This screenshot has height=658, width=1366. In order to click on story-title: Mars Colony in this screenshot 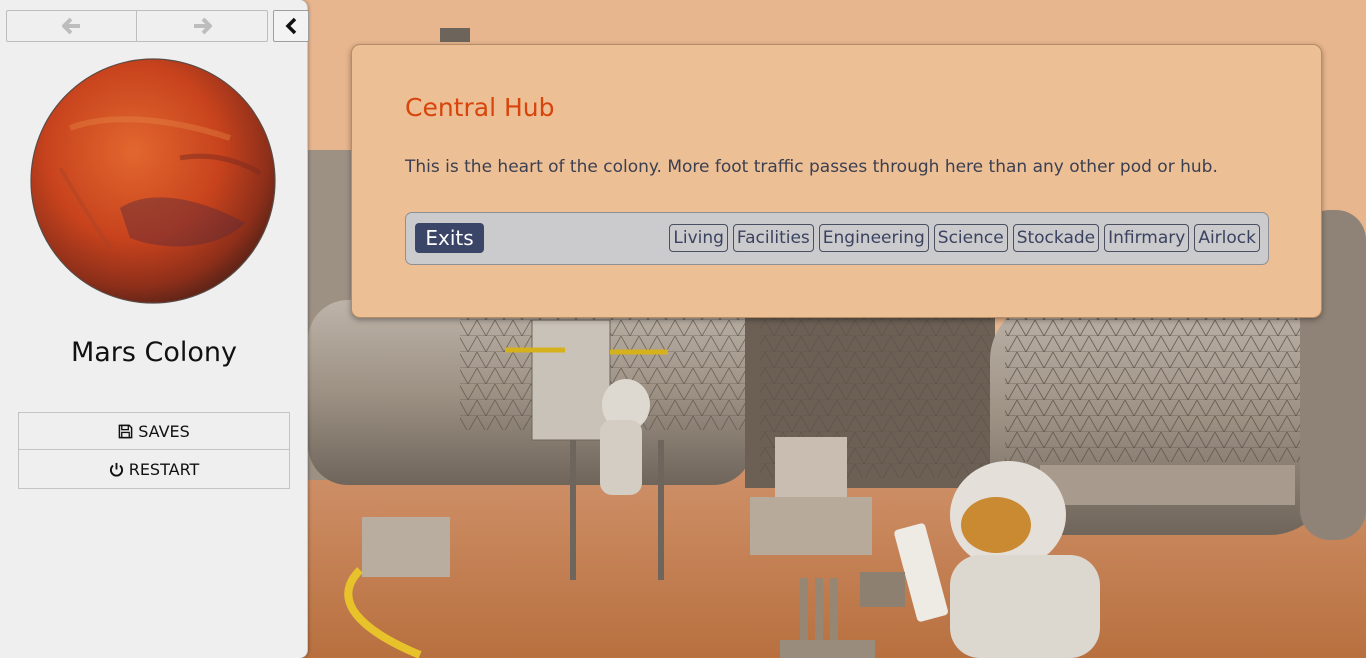, I will do `click(154, 352)`.